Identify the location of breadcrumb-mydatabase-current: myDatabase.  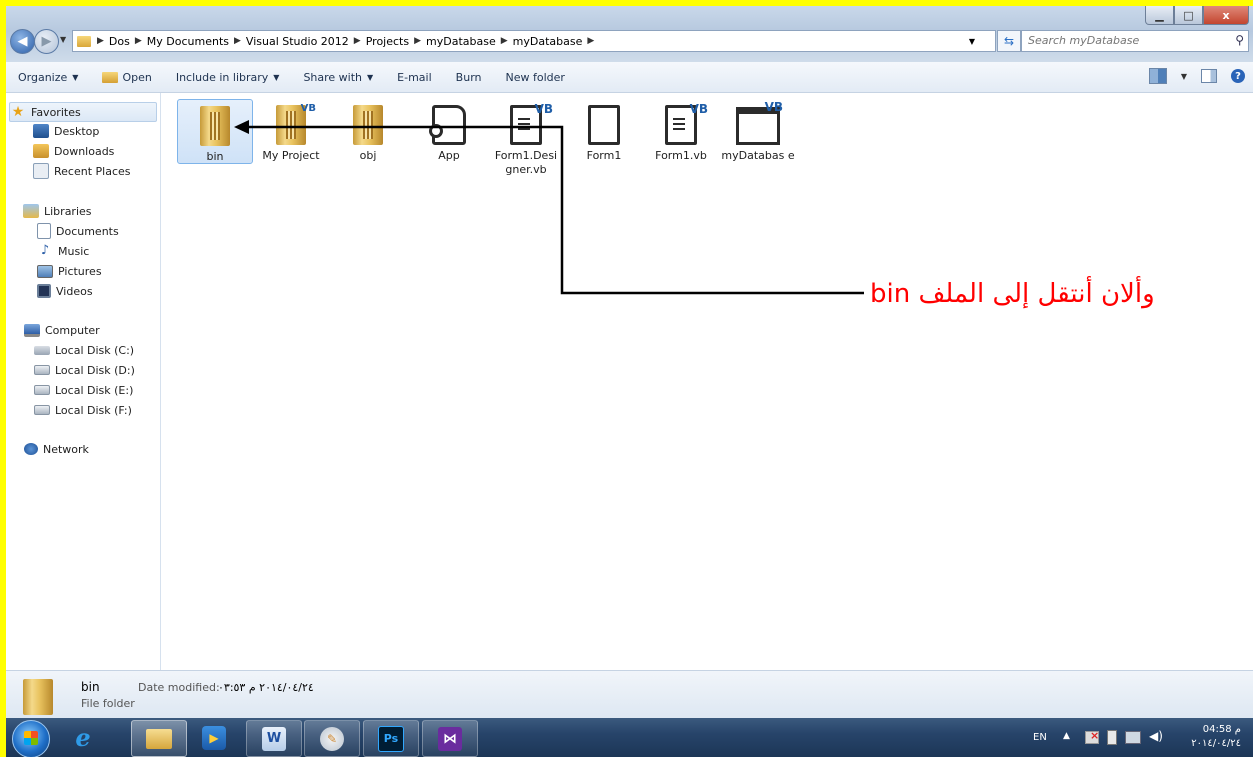
(548, 41).